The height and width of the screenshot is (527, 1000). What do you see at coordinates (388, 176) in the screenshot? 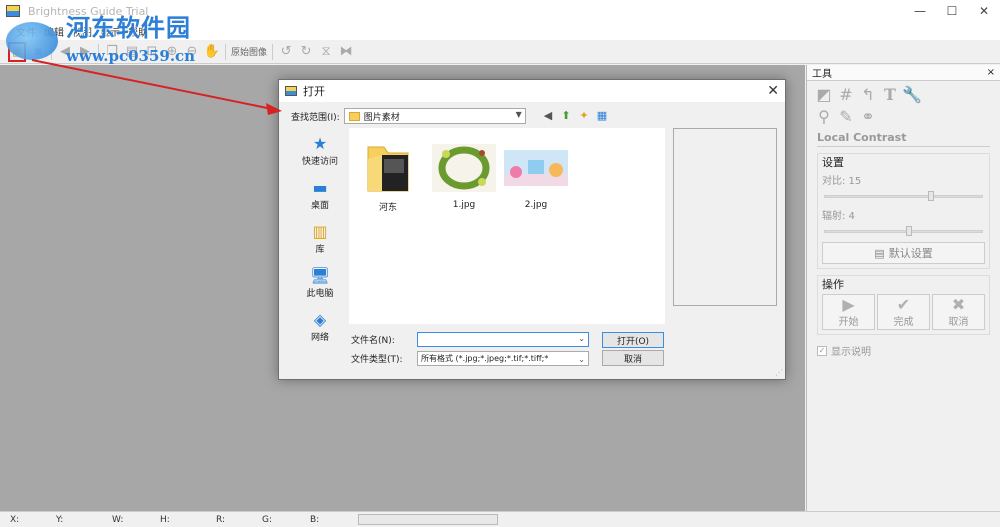
I see `file-item-folder: 河东` at bounding box center [388, 176].